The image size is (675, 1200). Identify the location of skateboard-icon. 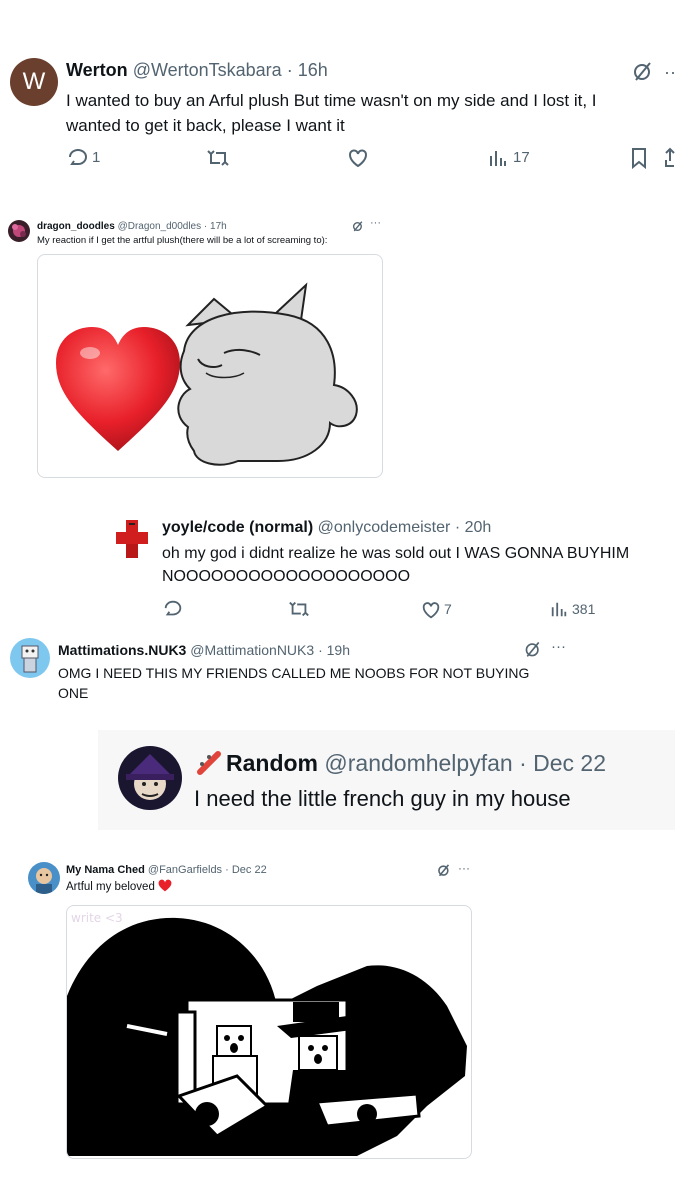
(209, 763).